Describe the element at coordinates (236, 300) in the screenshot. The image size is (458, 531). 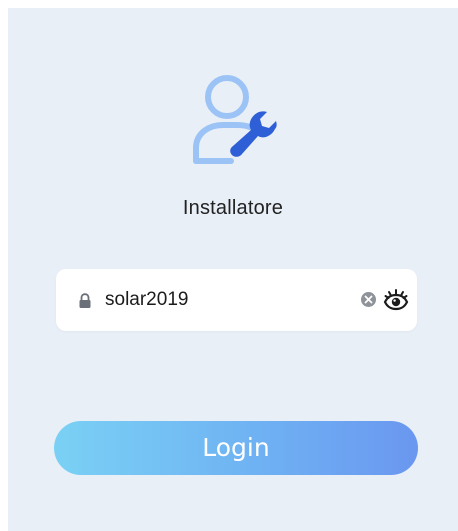
I see `password-field: solar2019` at that location.